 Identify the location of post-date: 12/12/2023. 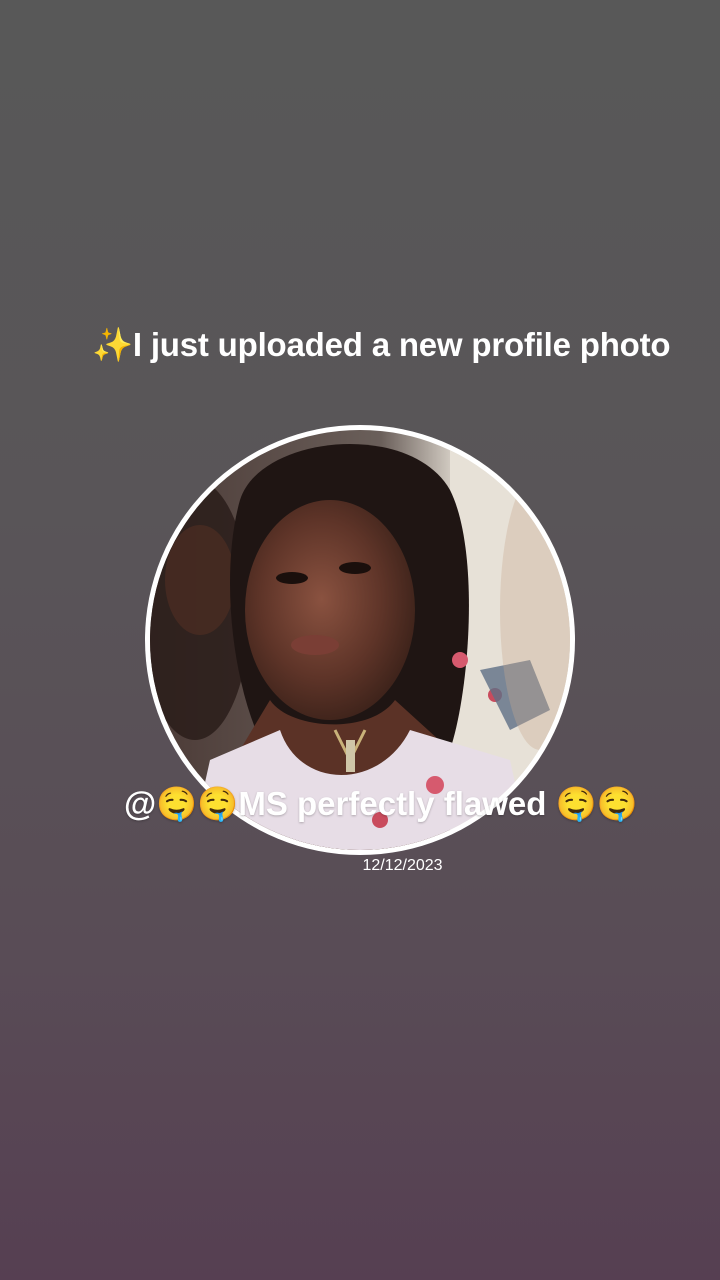
(402, 865).